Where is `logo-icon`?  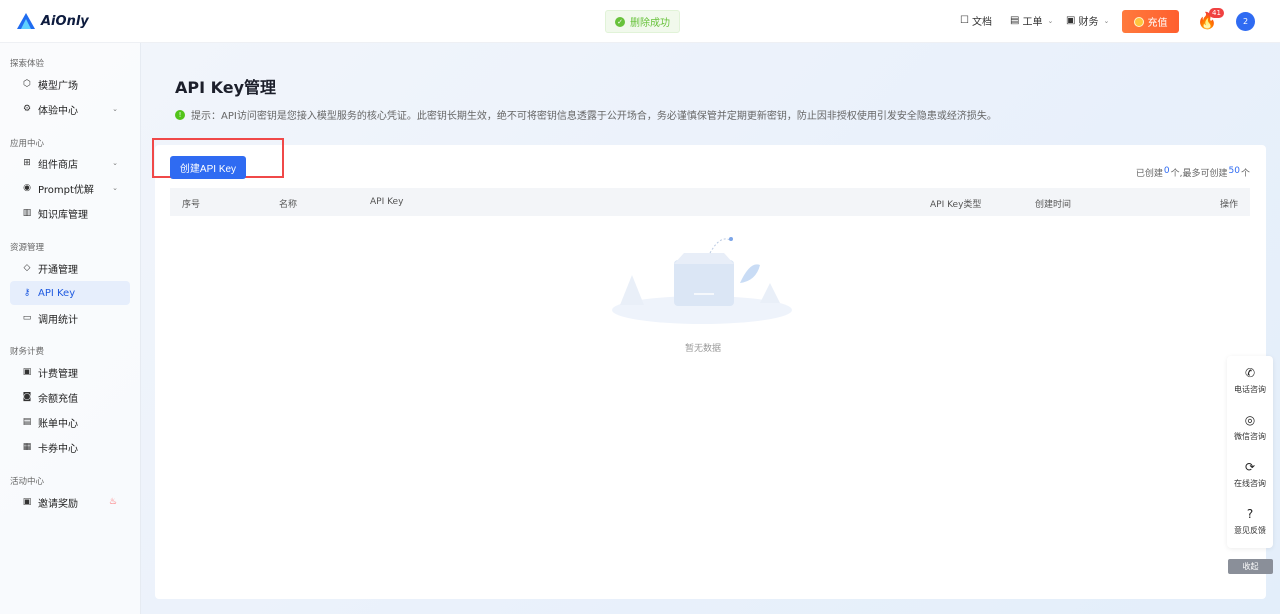
logo-icon is located at coordinates (26, 21).